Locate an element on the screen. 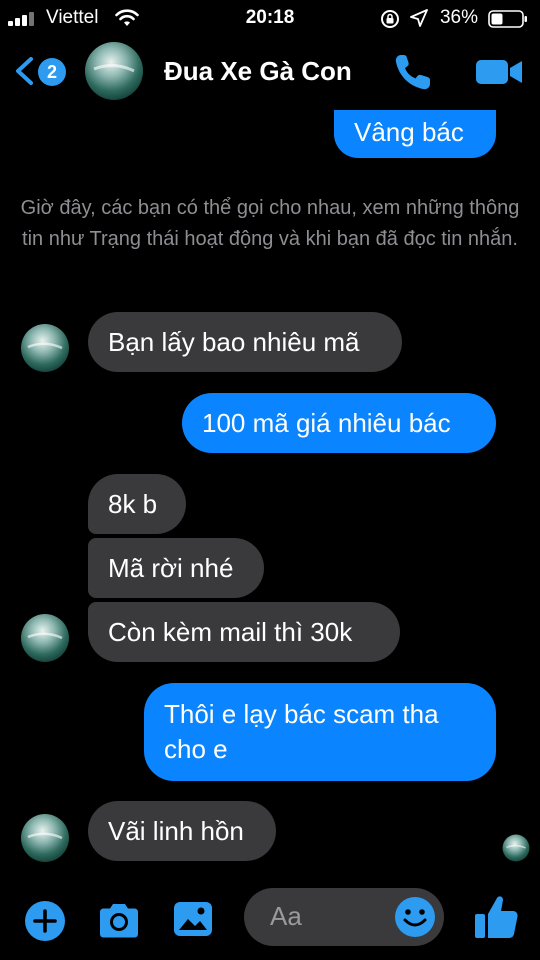 The height and width of the screenshot is (960, 540). incoming-message: Bạn lấy bao nhiêu mã is located at coordinates (245, 342).